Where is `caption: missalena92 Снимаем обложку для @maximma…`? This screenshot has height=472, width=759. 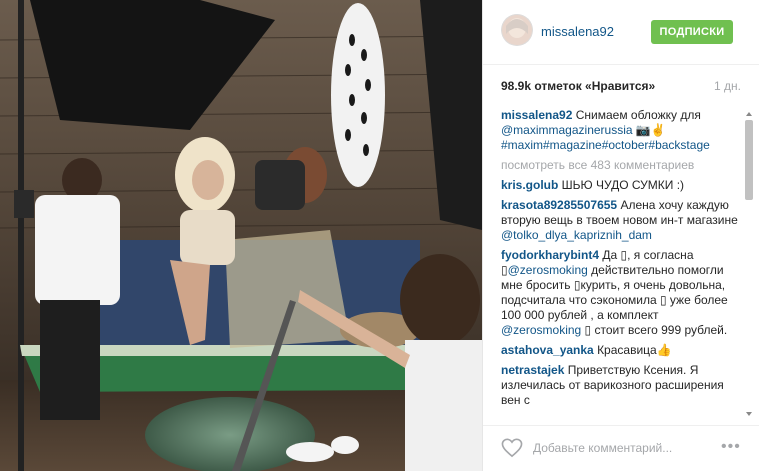 caption: missalena92 Снимаем обложку для @maximma… is located at coordinates (620, 130).